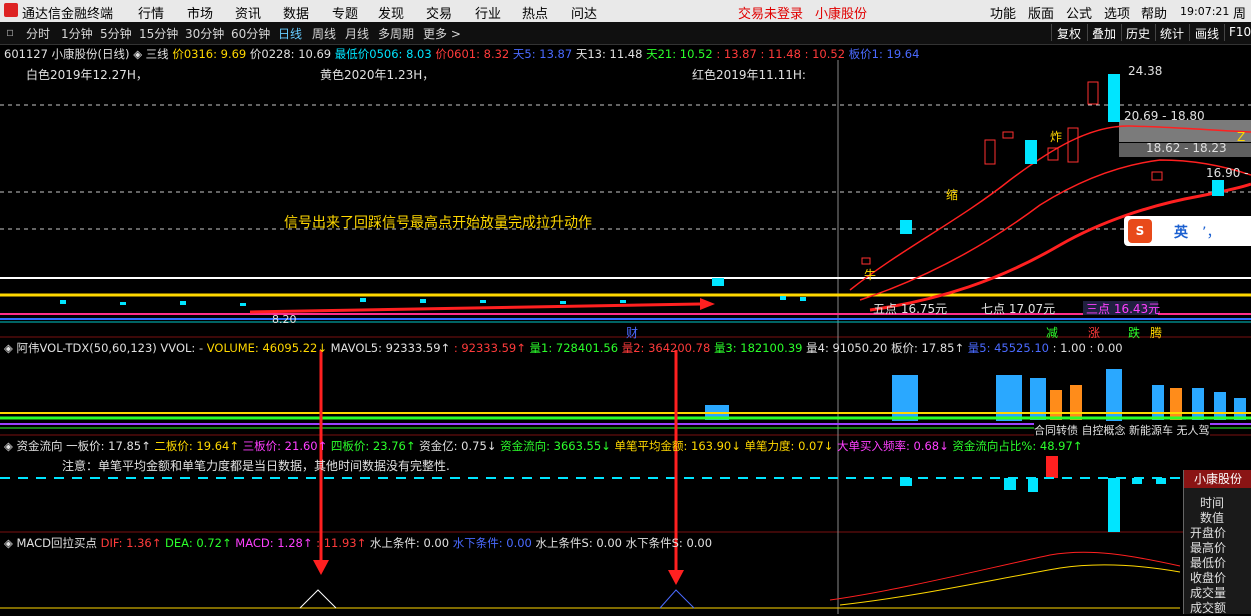  Describe the element at coordinates (749, 75) in the screenshot. I see `annotation-red-2019: 红色2019年11.11H:` at that location.